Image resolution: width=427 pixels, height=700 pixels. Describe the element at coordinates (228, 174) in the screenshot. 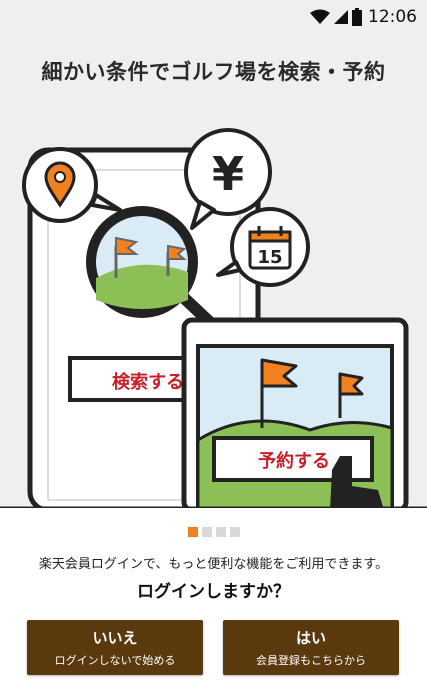

I see `yen-symbol: ¥` at that location.